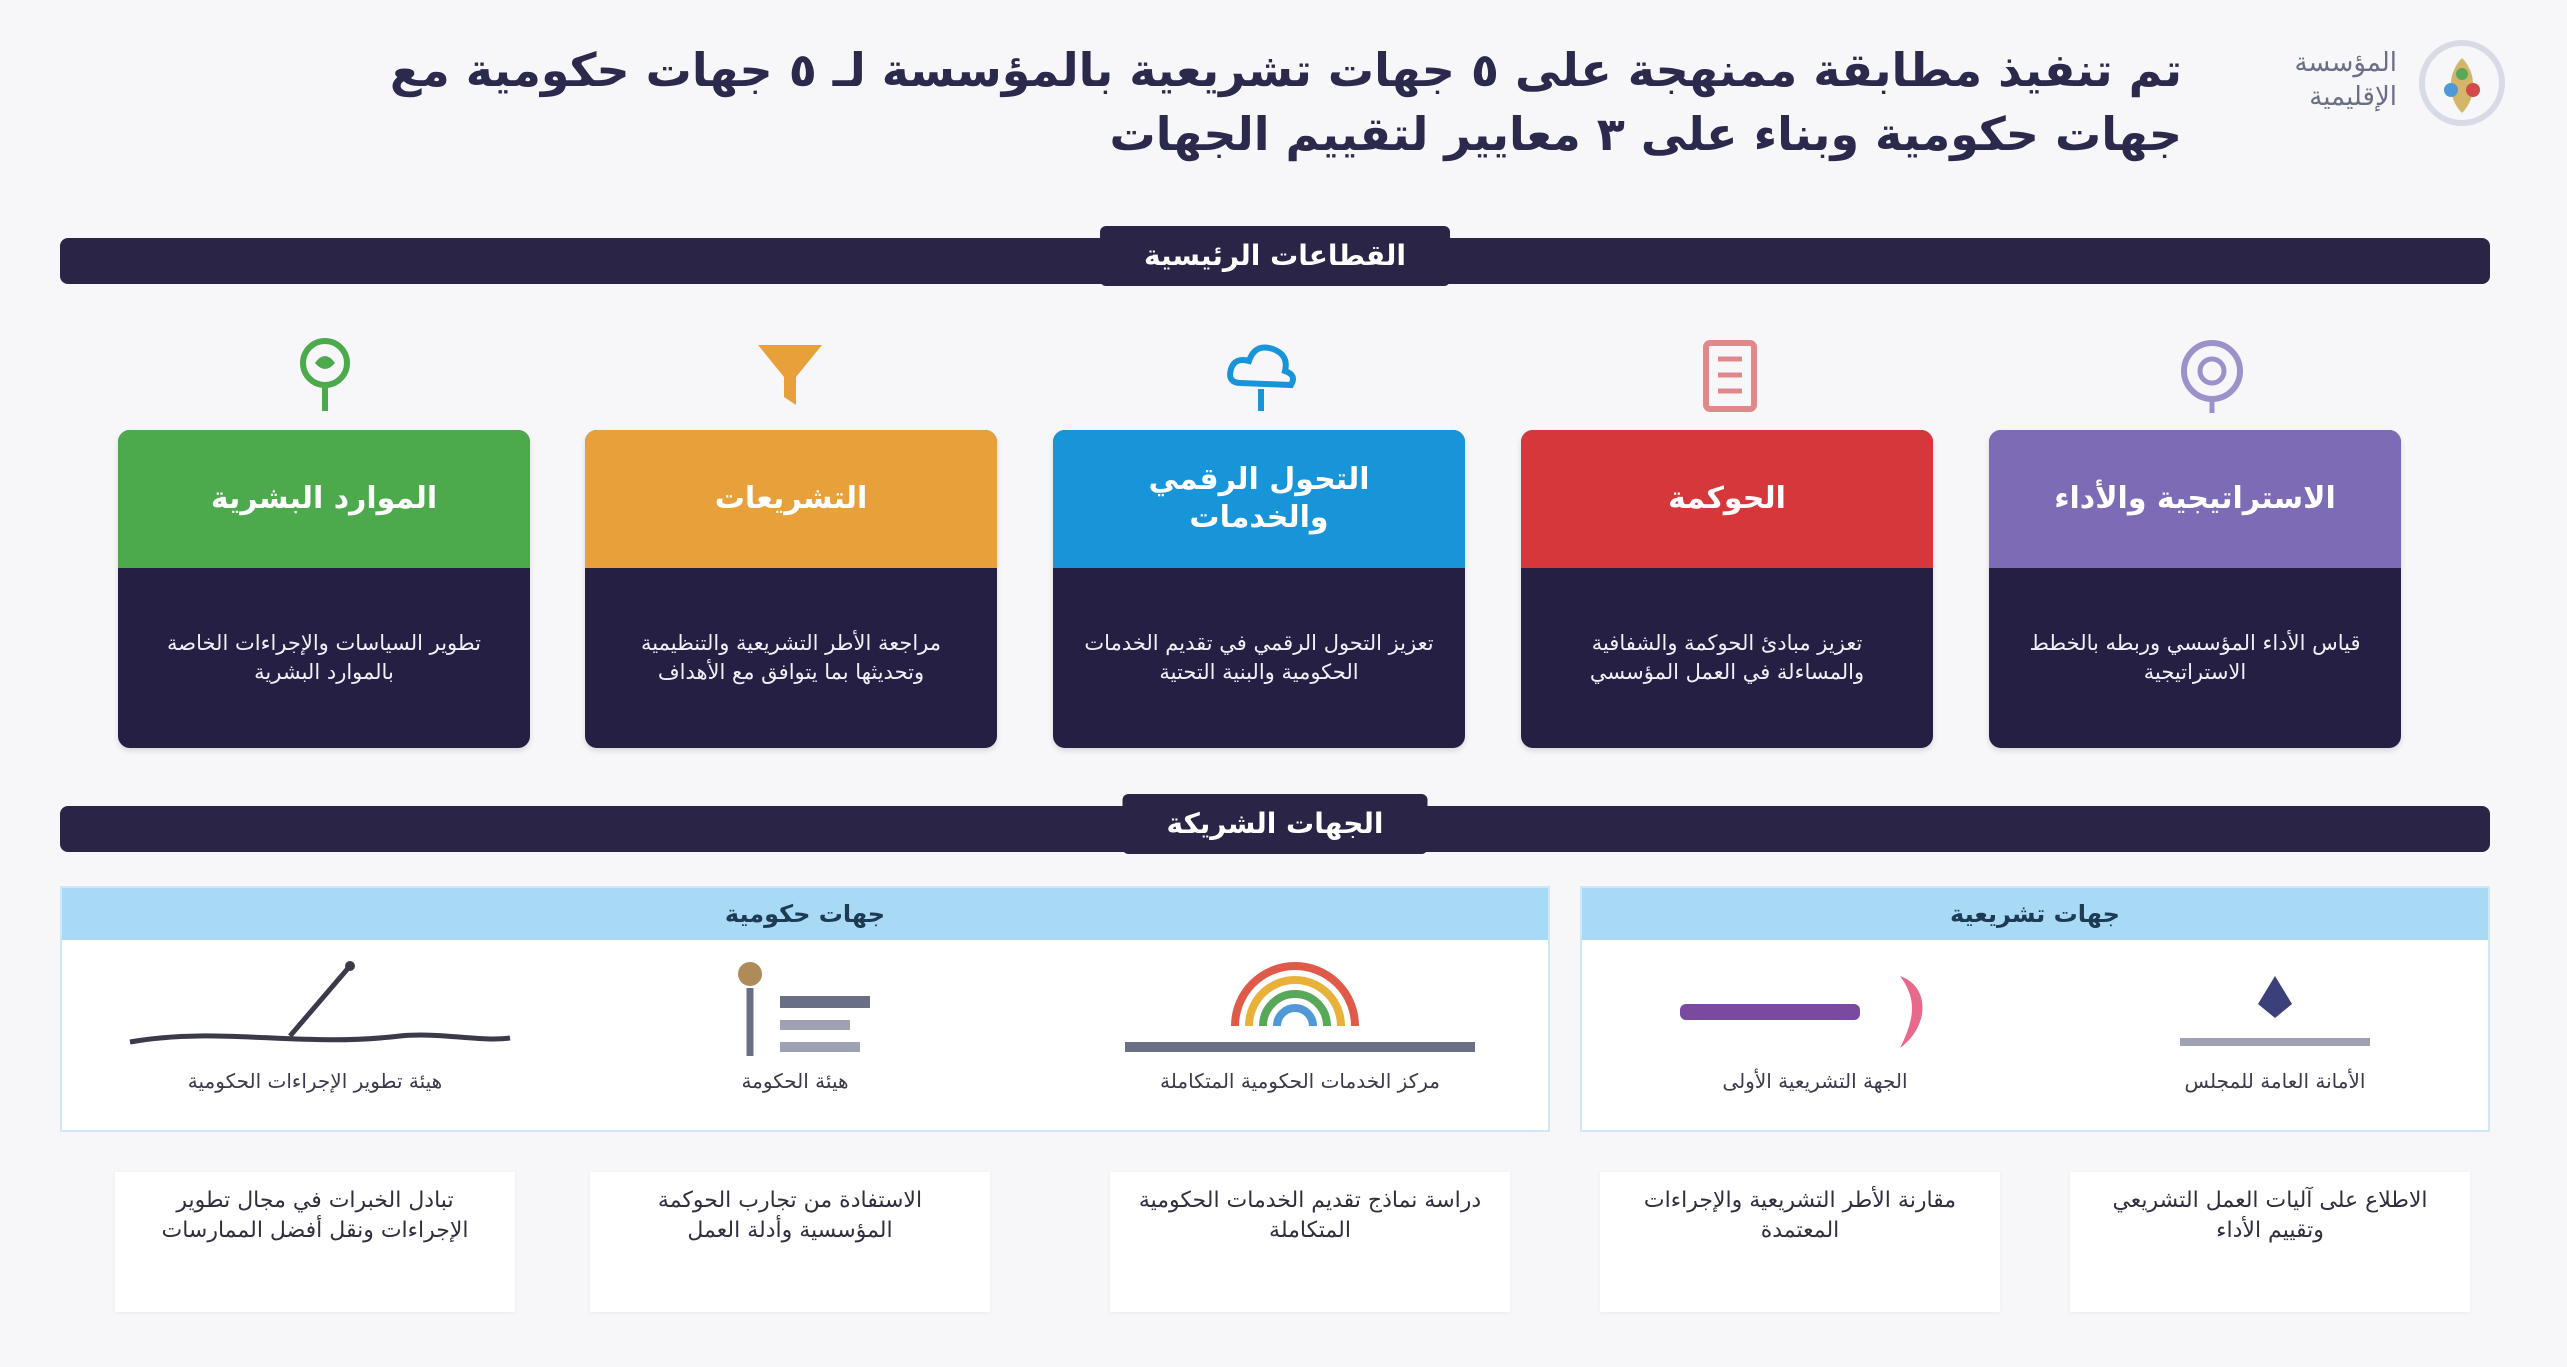  I want to click on partner-name: الأمانة العامة للمجلس, so click(2275, 1081).